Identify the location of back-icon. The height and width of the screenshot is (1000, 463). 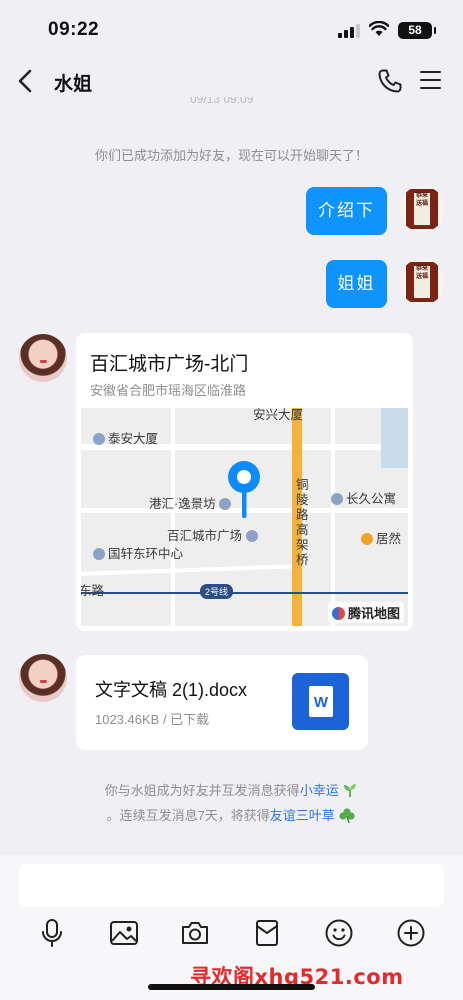
(27, 81).